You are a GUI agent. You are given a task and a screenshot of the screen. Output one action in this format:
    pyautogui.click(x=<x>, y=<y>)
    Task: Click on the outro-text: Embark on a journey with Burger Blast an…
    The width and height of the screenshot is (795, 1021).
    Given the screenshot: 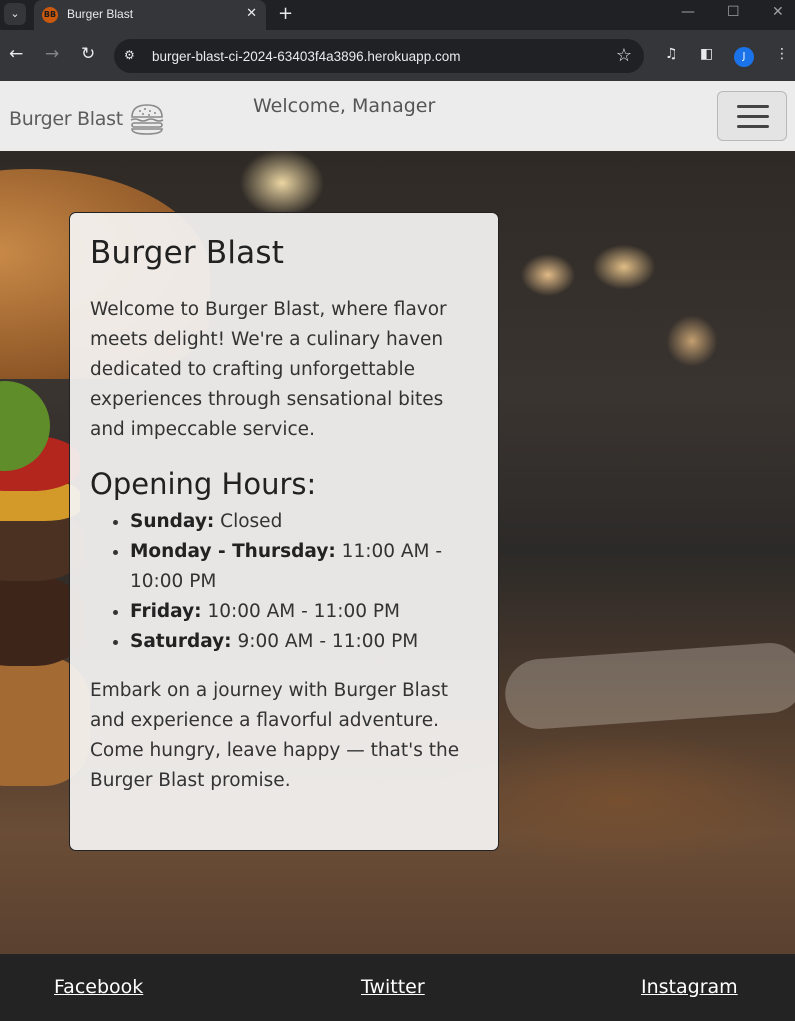 What is the action you would take?
    pyautogui.click(x=275, y=735)
    